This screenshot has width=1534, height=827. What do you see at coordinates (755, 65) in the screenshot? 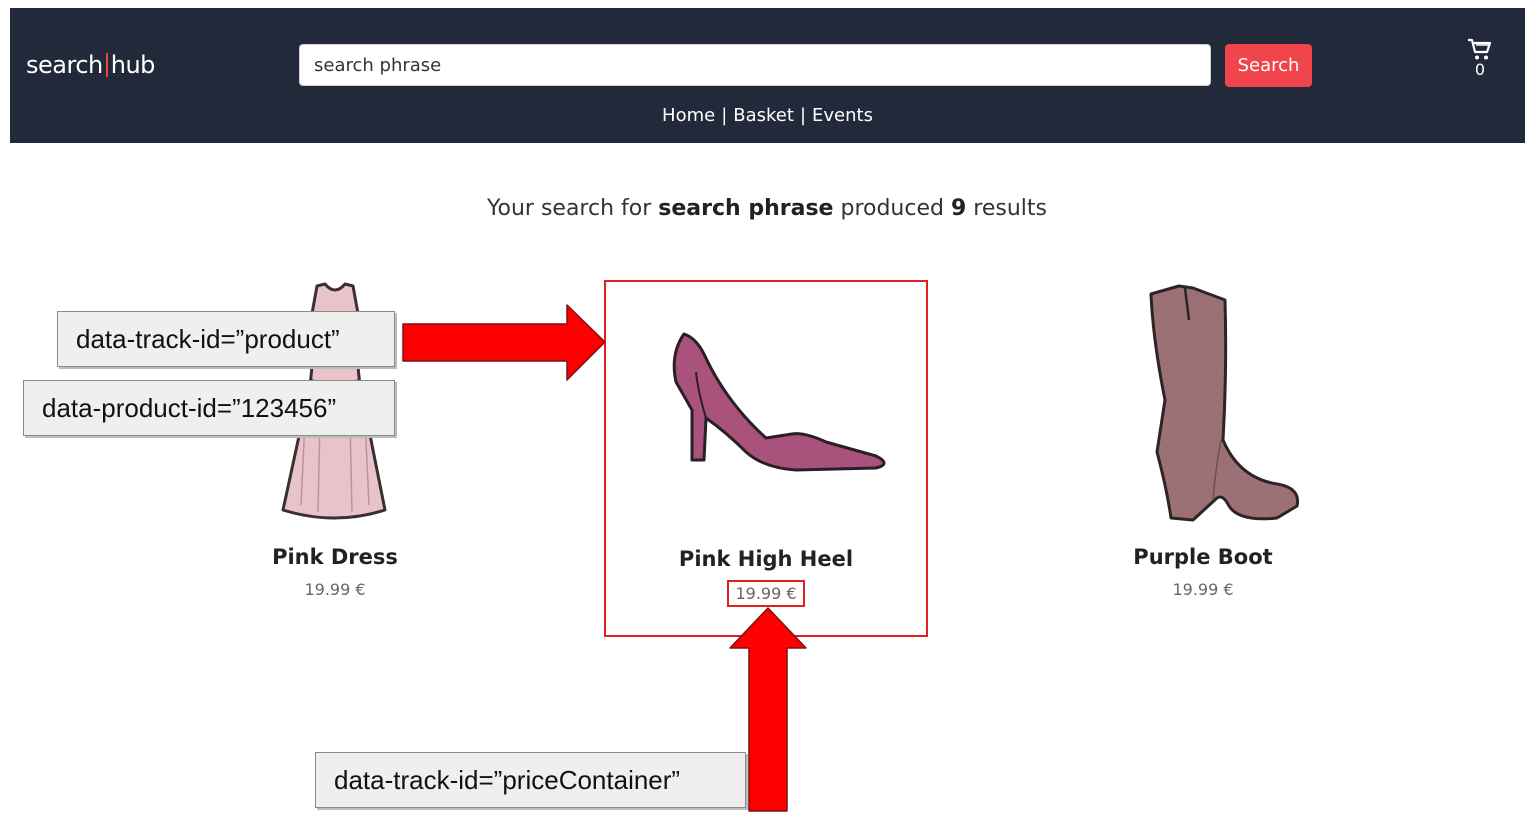
I see `search-input` at bounding box center [755, 65].